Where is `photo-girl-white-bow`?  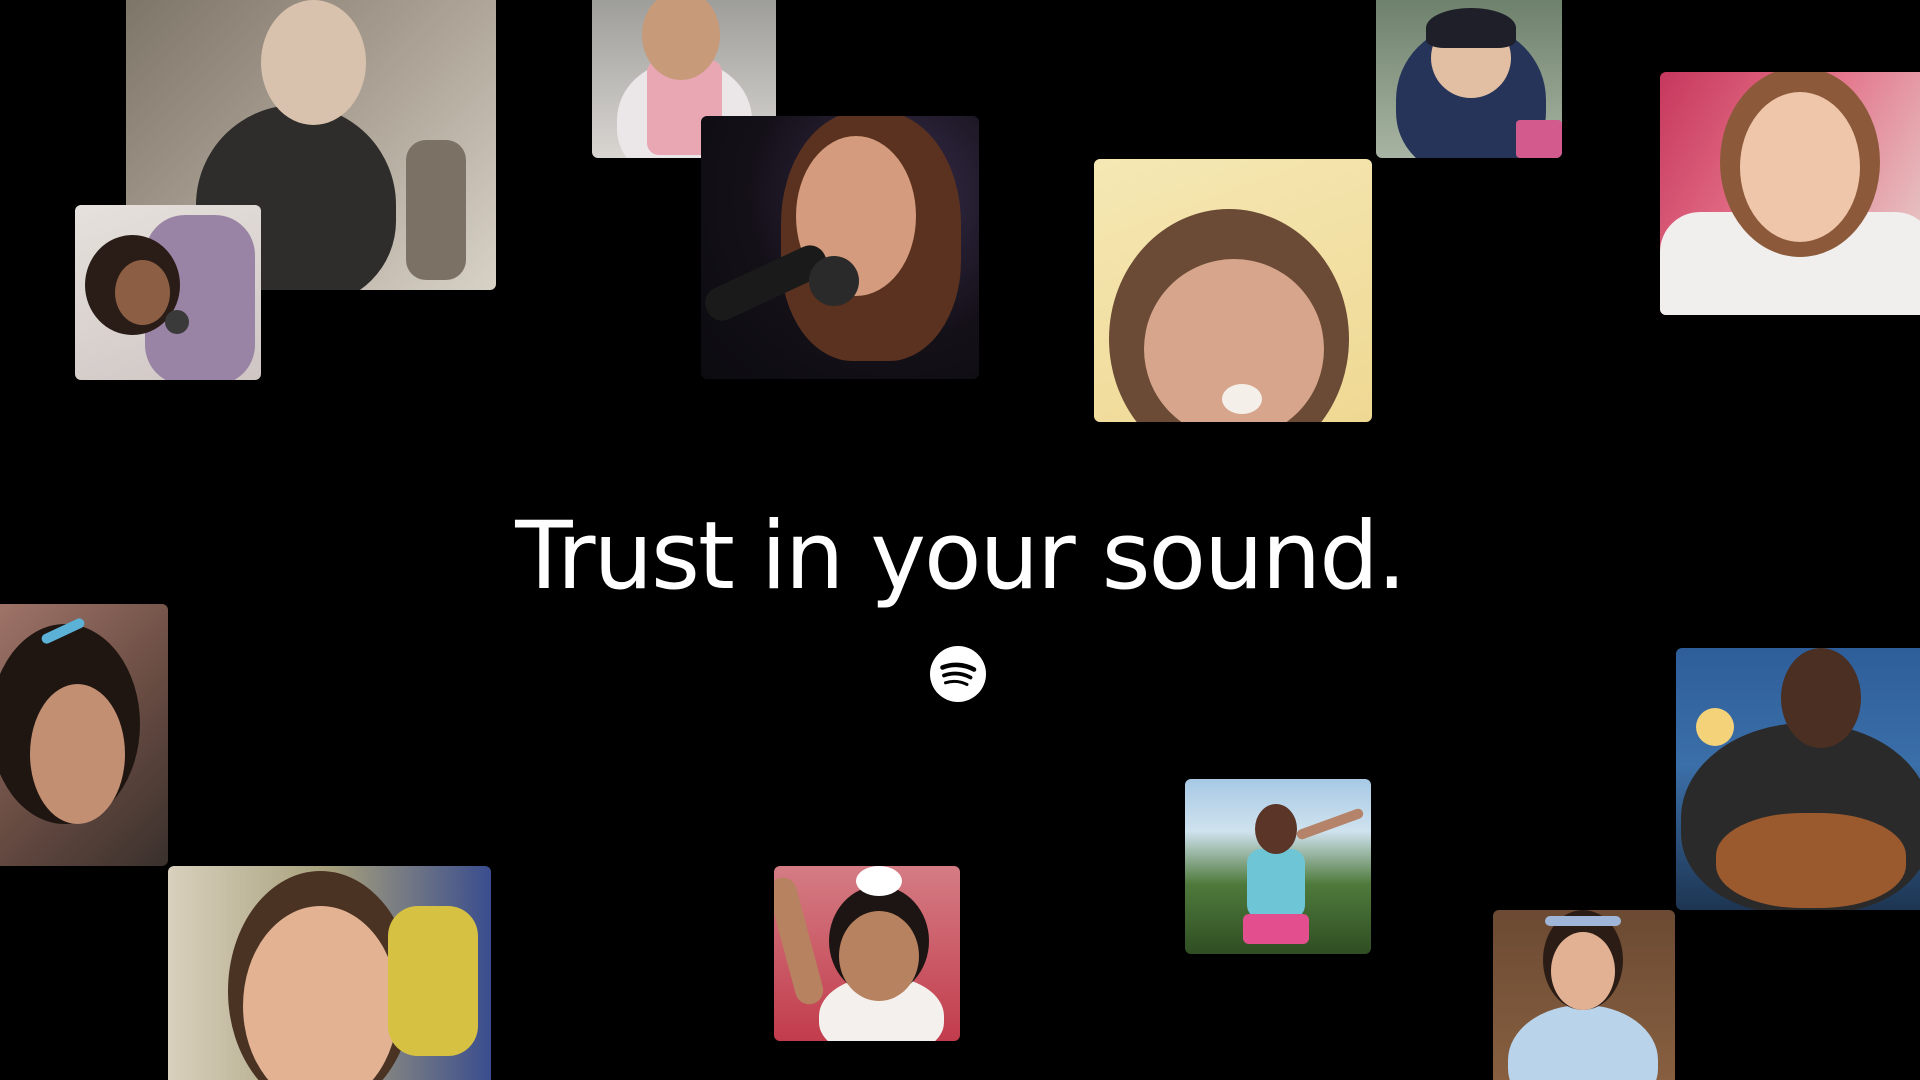
photo-girl-white-bow is located at coordinates (867, 953).